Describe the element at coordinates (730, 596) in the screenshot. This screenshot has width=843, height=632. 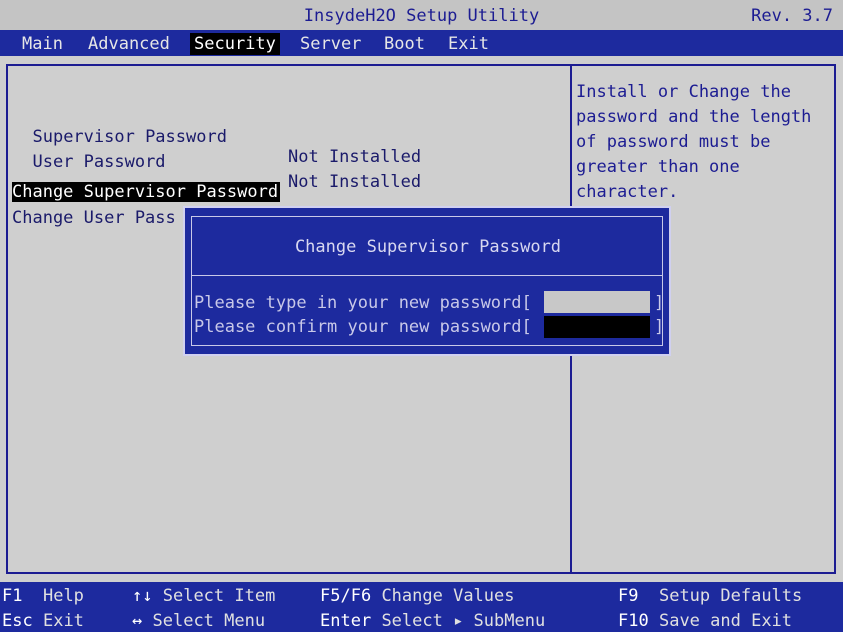
I see `setup-defaults-label: Setup Defaults` at that location.